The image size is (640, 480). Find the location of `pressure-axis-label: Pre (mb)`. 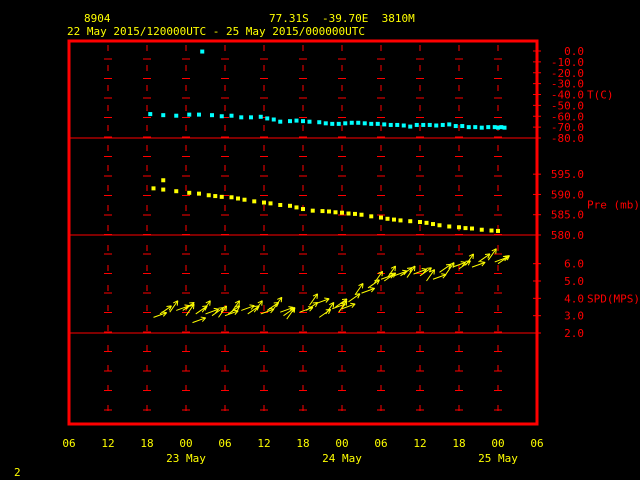

pressure-axis-label: Pre (mb) is located at coordinates (613, 205).